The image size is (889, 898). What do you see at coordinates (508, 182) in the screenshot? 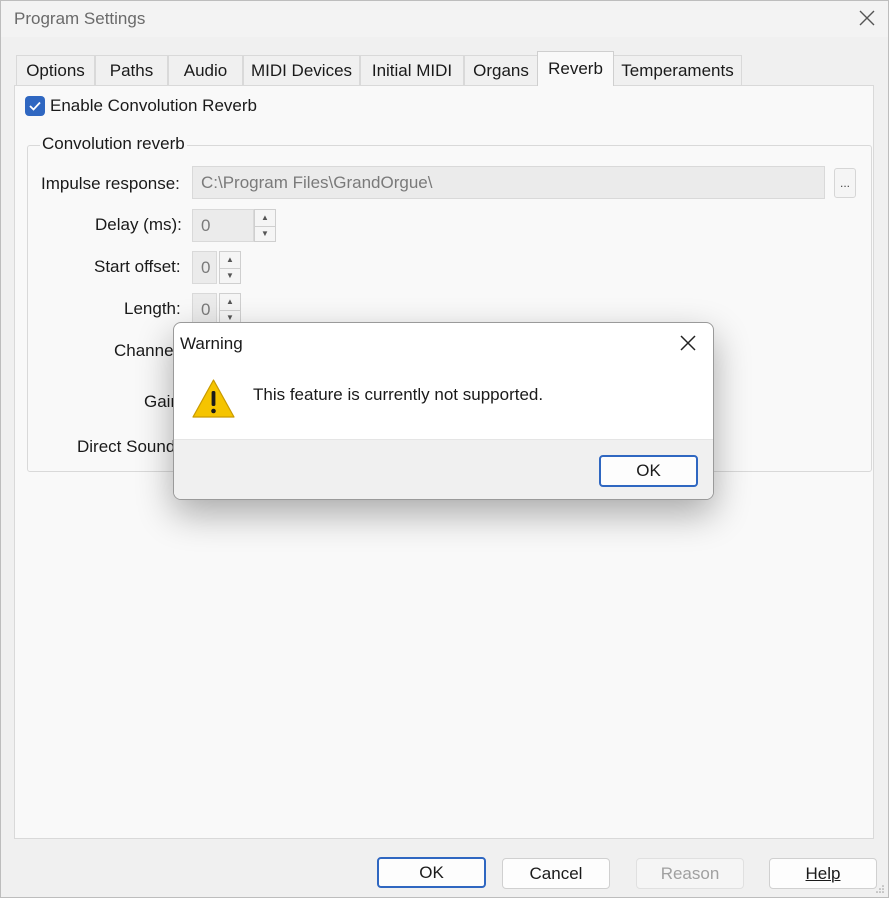
I see `impulse-response-field: C:\Program Files\GrandOrgue\` at bounding box center [508, 182].